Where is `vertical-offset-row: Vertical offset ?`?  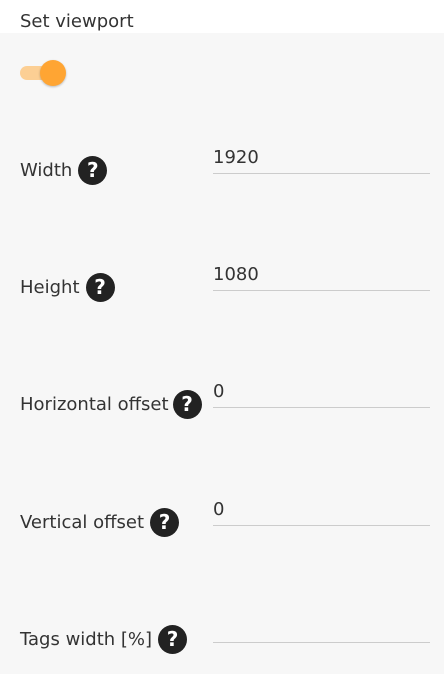
vertical-offset-row: Vertical offset ? is located at coordinates (222, 516).